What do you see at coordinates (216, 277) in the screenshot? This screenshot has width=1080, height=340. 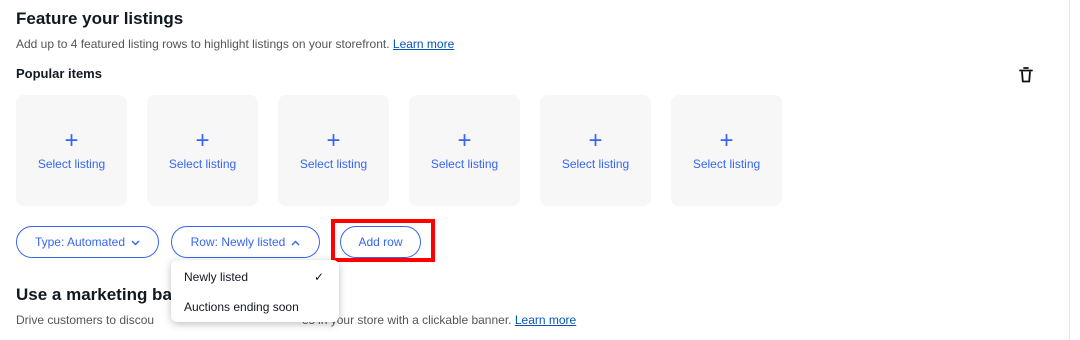 I see `menu-option-newly-listed: Newly listed` at bounding box center [216, 277].